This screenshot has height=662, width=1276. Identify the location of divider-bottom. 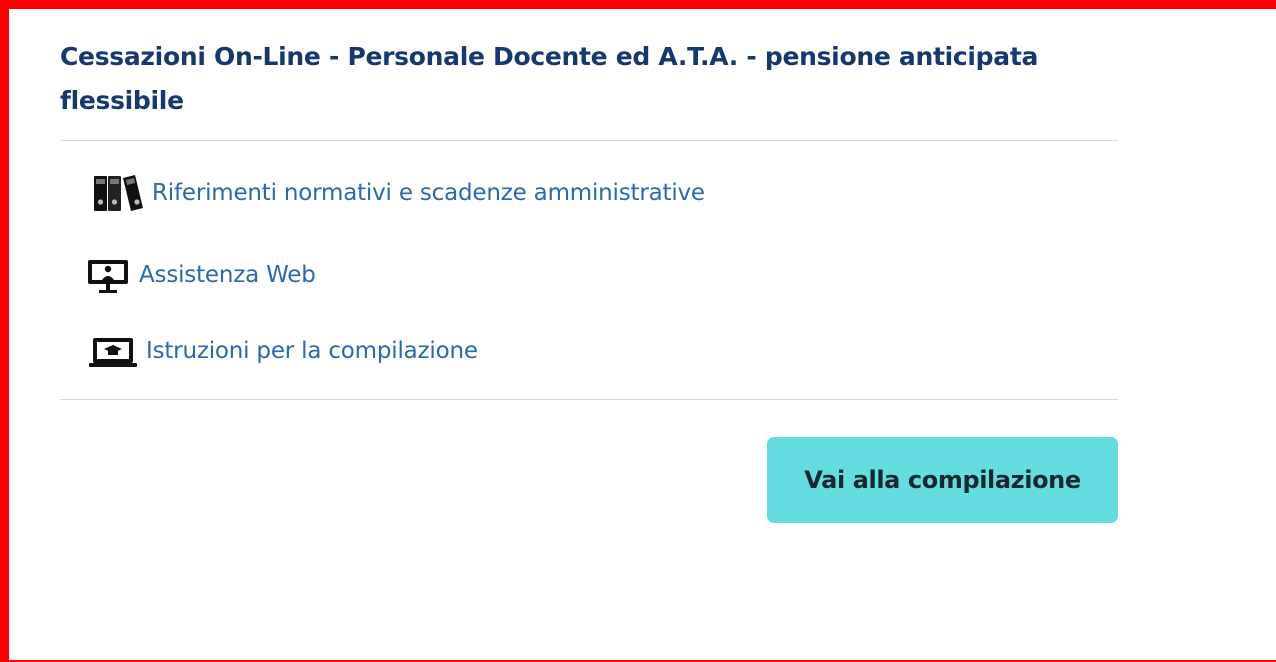
(589, 399).